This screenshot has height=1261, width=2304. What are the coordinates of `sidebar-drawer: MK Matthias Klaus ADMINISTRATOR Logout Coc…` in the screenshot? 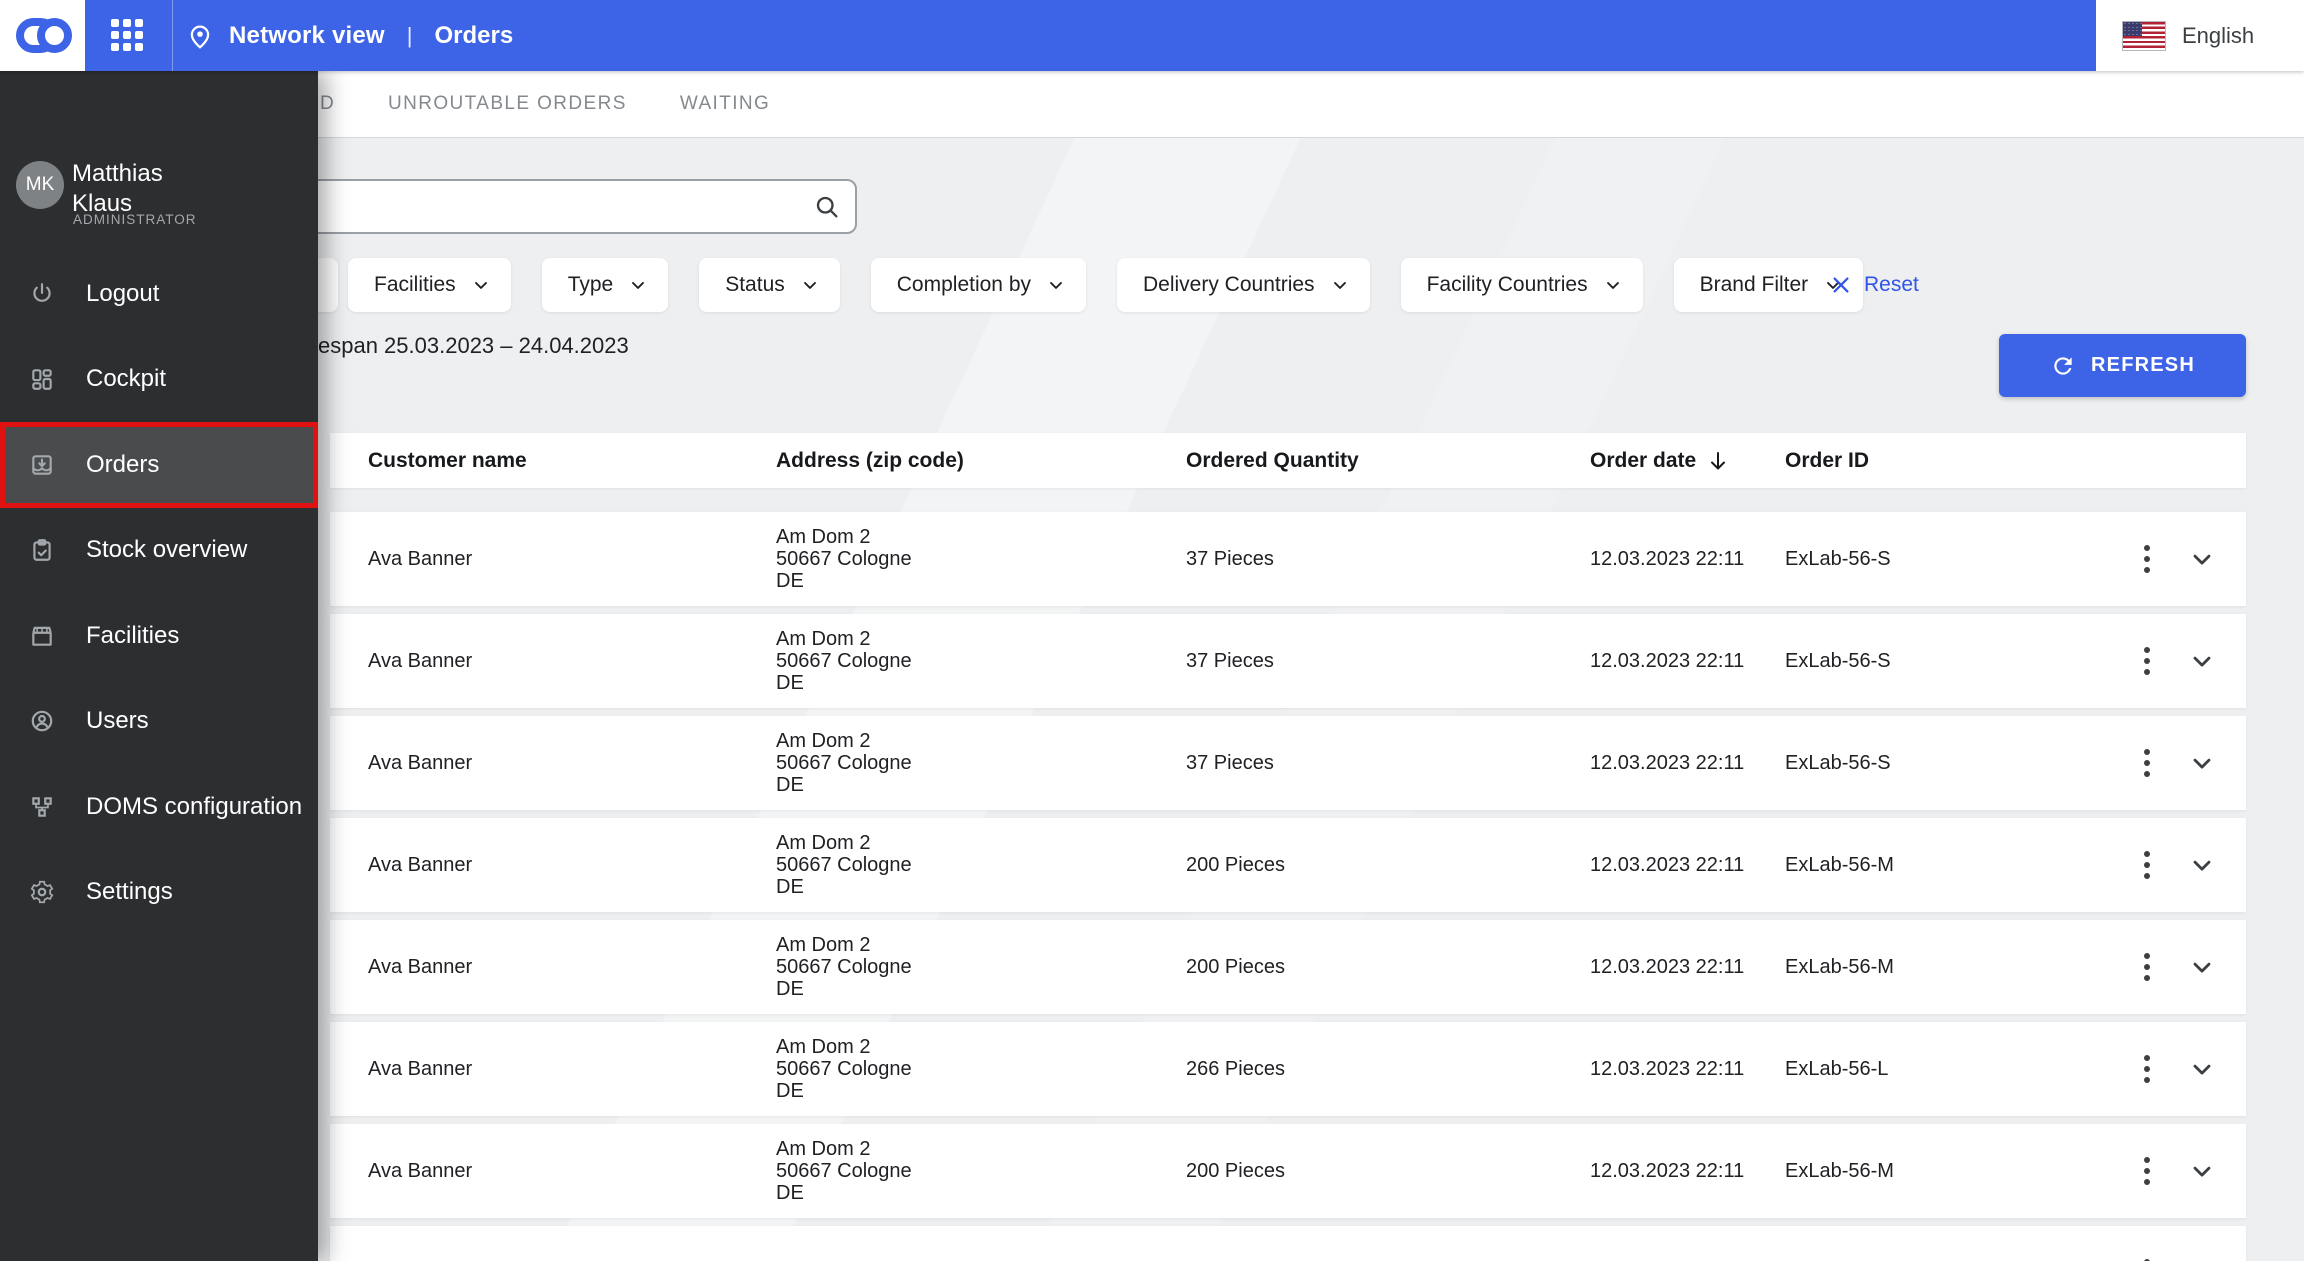 It's located at (159, 666).